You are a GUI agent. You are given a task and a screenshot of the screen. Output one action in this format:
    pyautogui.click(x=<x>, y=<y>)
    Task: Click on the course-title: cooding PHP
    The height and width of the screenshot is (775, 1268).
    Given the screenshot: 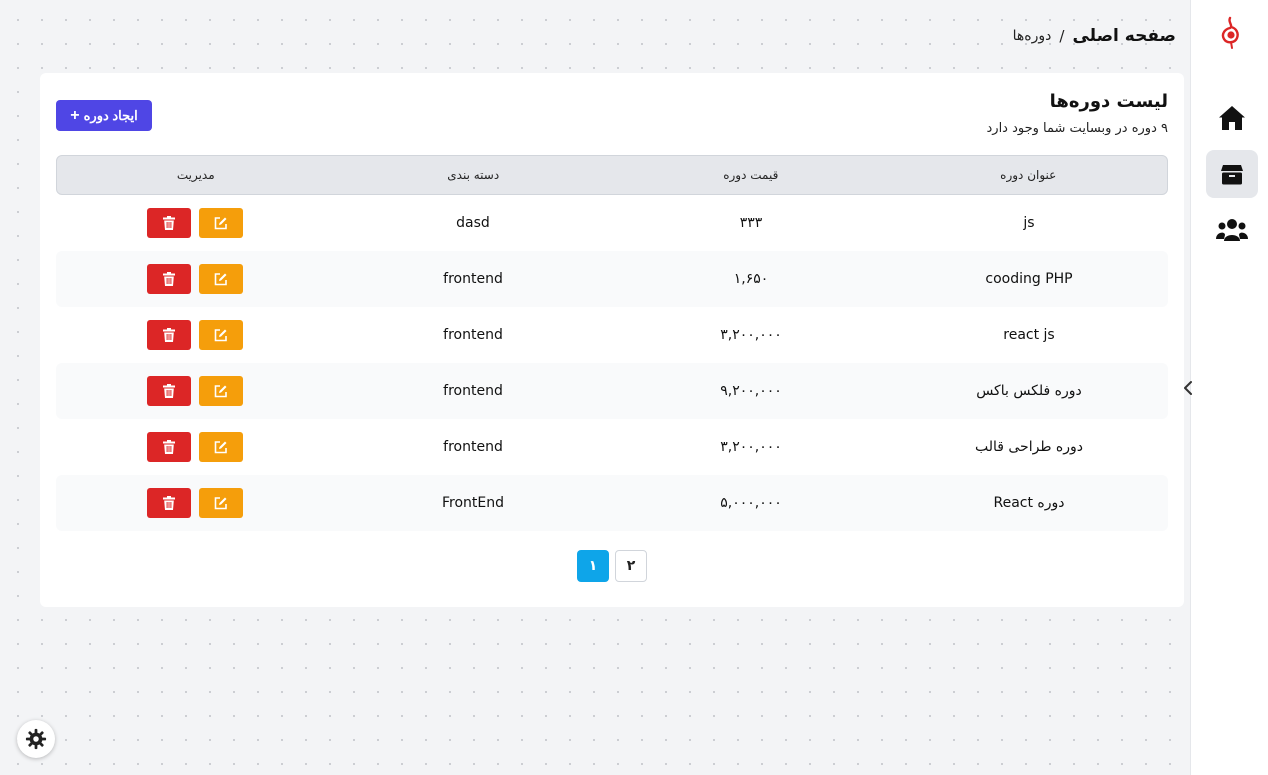 What is the action you would take?
    pyautogui.click(x=1029, y=279)
    